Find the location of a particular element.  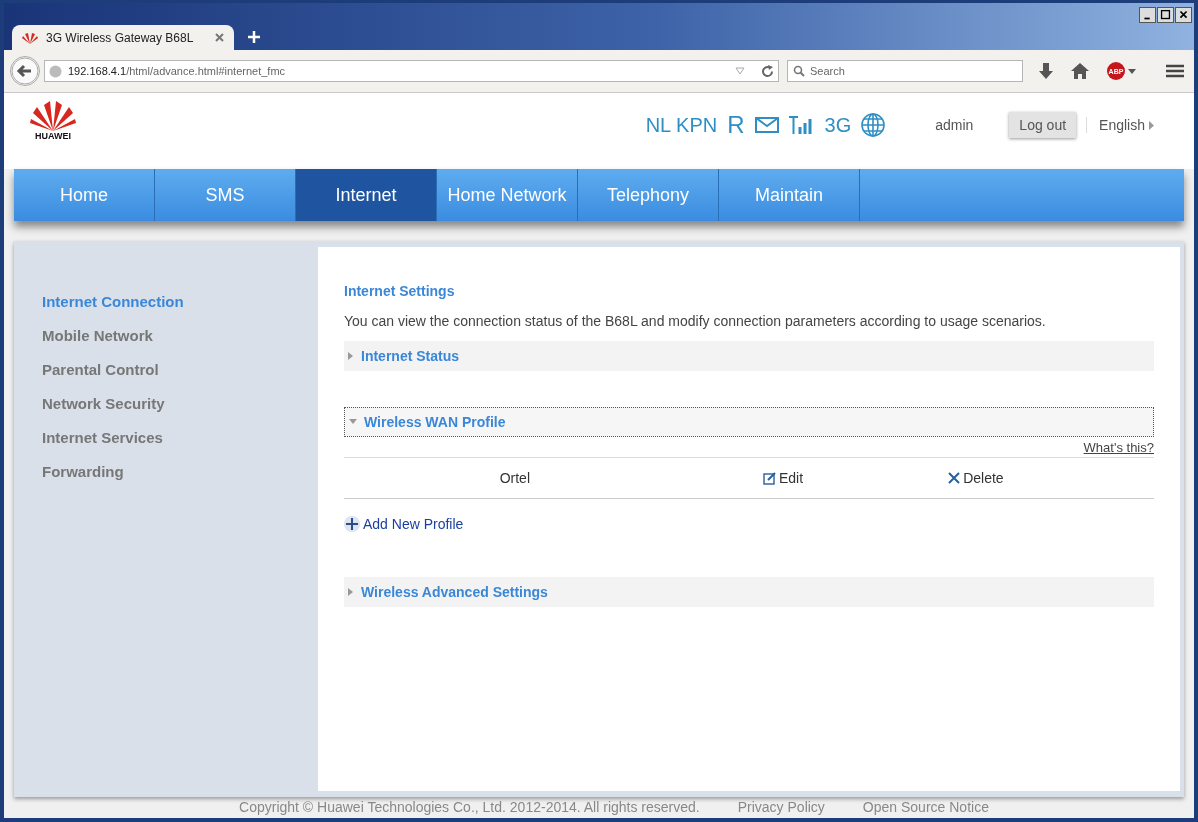

profile-name: Ortel is located at coordinates (514, 478).